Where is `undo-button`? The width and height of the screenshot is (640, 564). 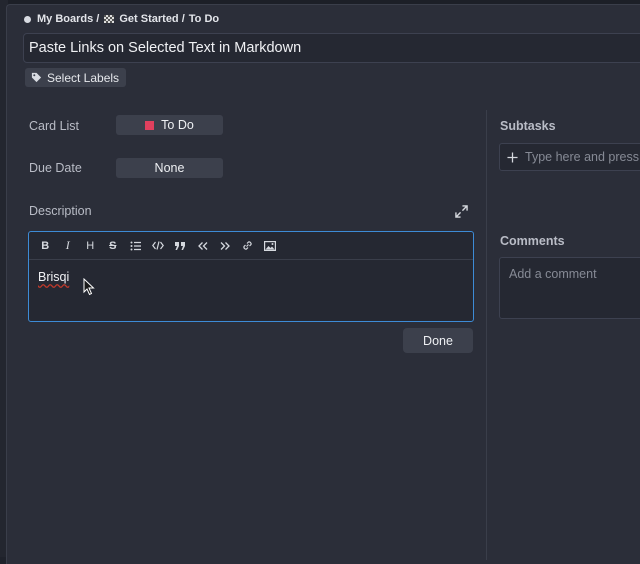
undo-button is located at coordinates (203, 246).